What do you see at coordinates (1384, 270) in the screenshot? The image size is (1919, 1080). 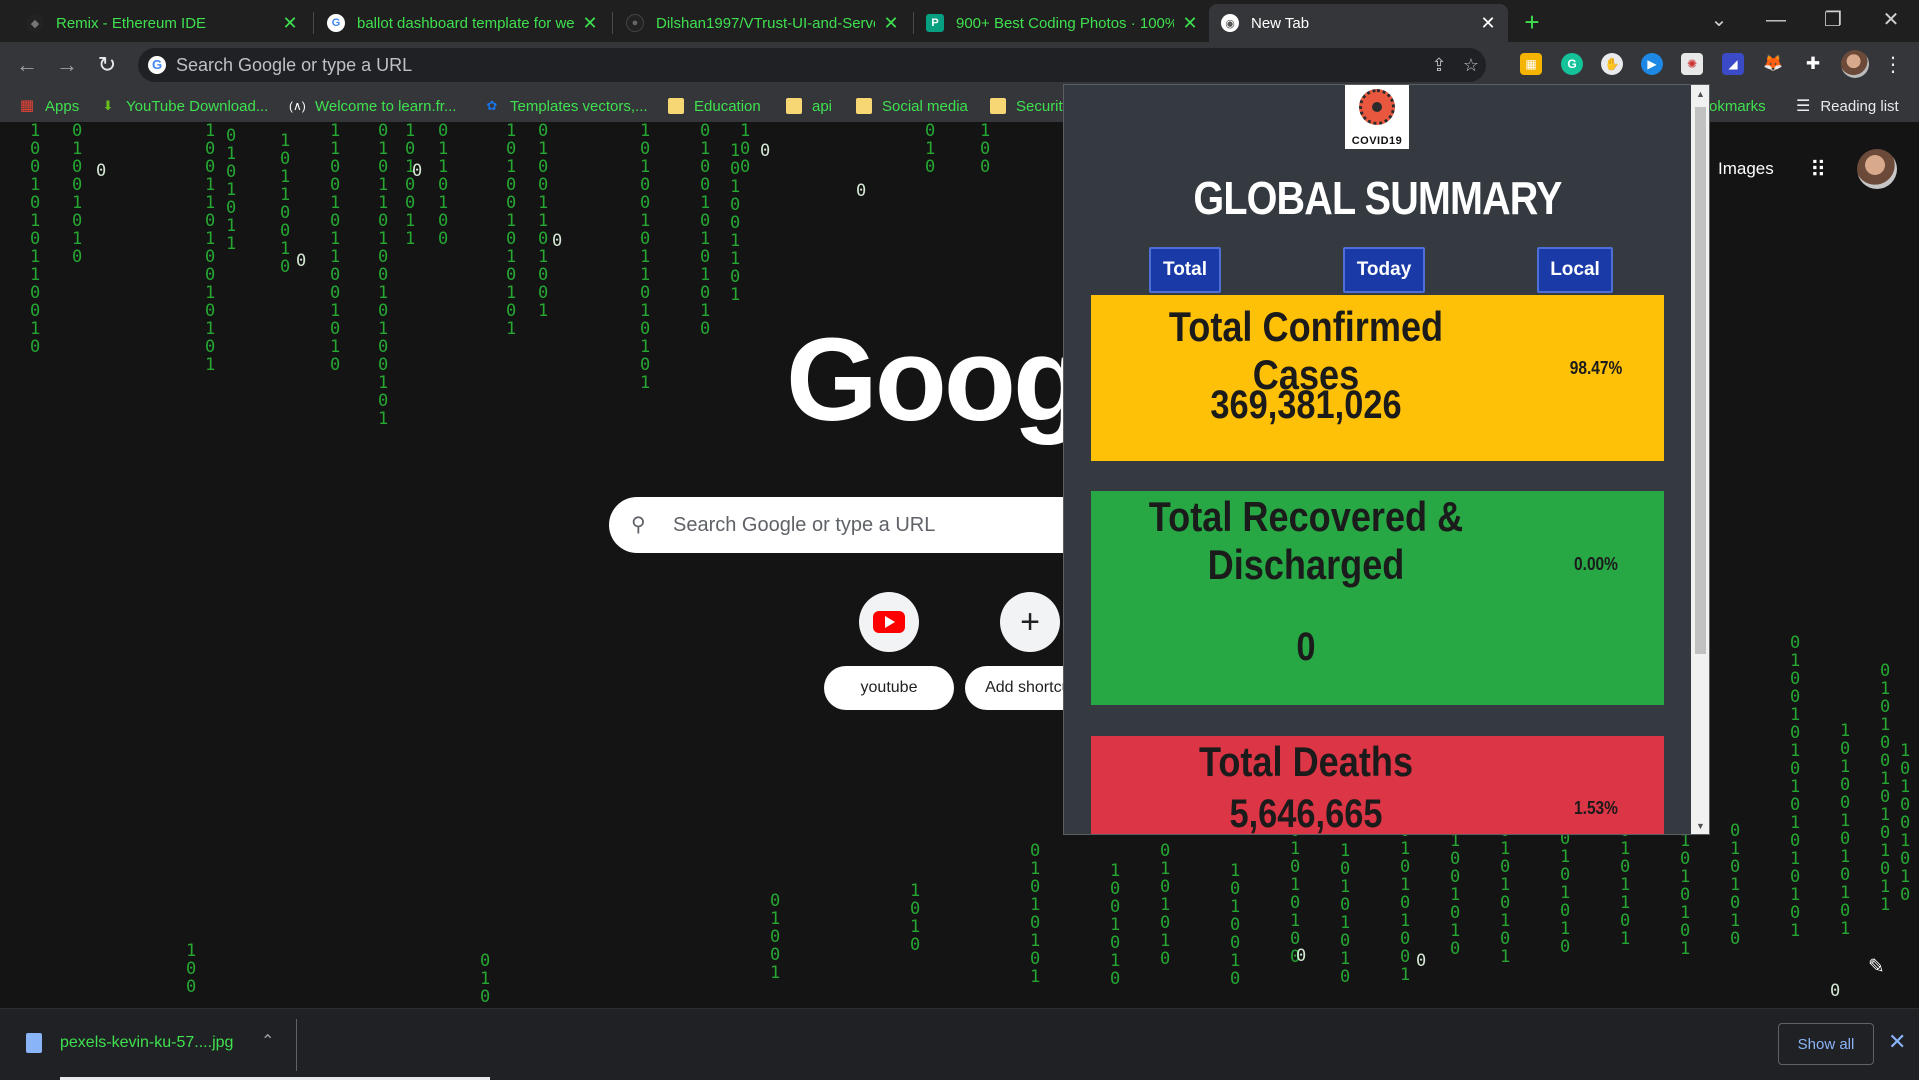 I see `today-button: Today` at bounding box center [1384, 270].